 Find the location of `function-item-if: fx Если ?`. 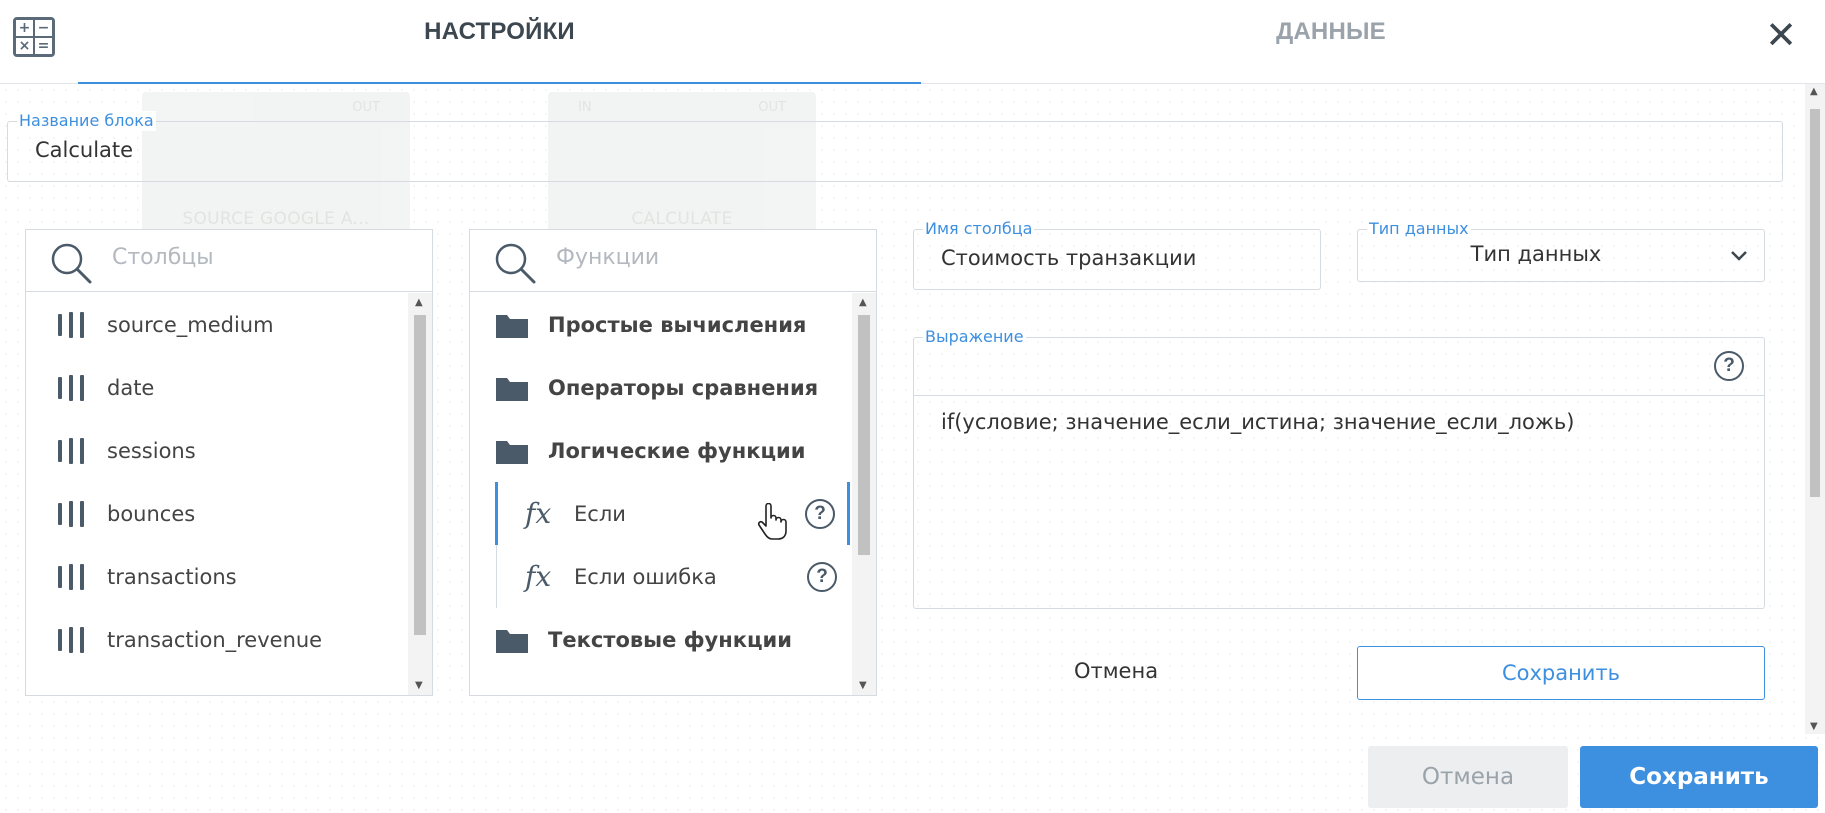

function-item-if: fx Если ? is located at coordinates (661, 513).